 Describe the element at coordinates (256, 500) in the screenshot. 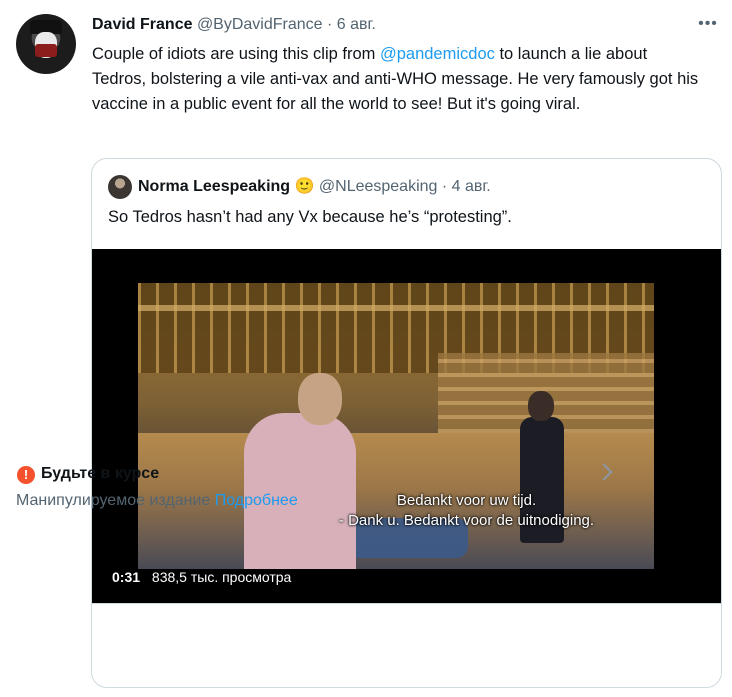

I see `learn-more-link: Подробнее` at that location.